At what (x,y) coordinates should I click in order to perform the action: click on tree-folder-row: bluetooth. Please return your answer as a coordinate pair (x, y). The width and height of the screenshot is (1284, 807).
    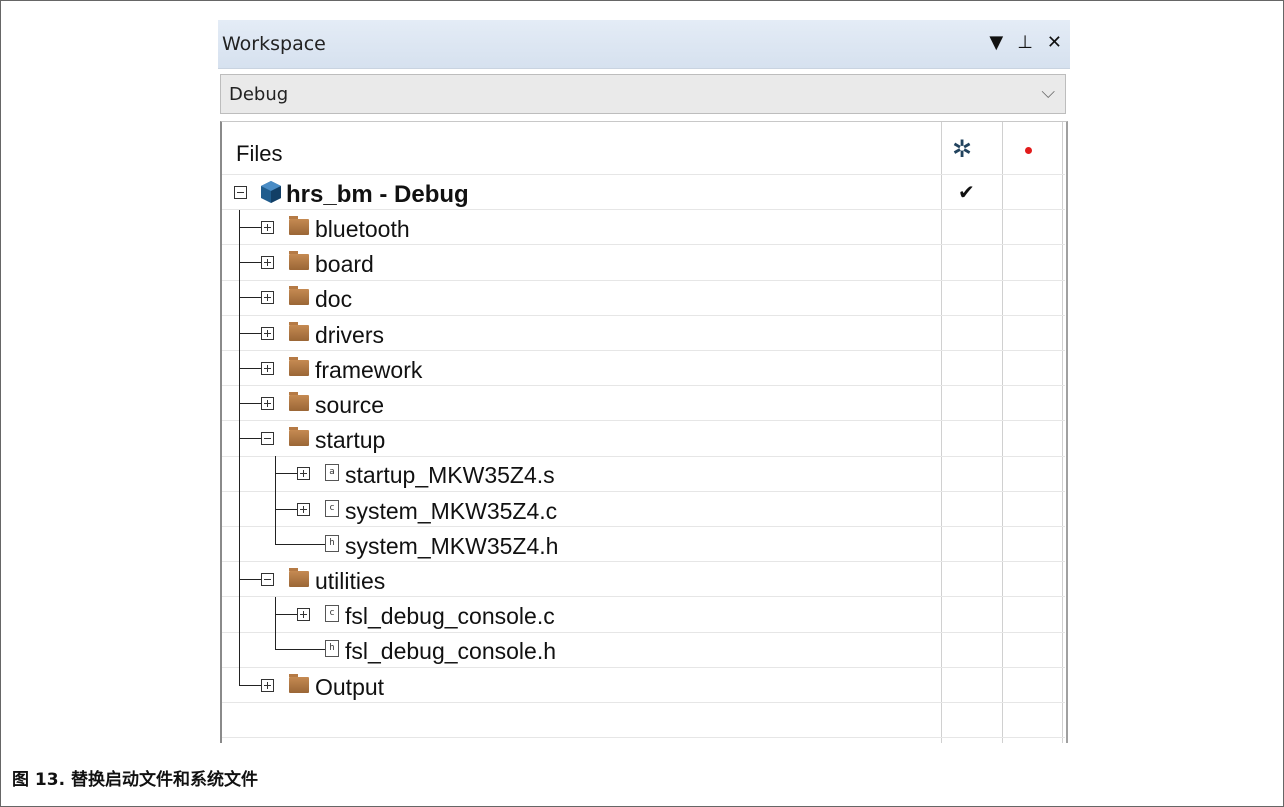
    Looking at the image, I should click on (580, 227).